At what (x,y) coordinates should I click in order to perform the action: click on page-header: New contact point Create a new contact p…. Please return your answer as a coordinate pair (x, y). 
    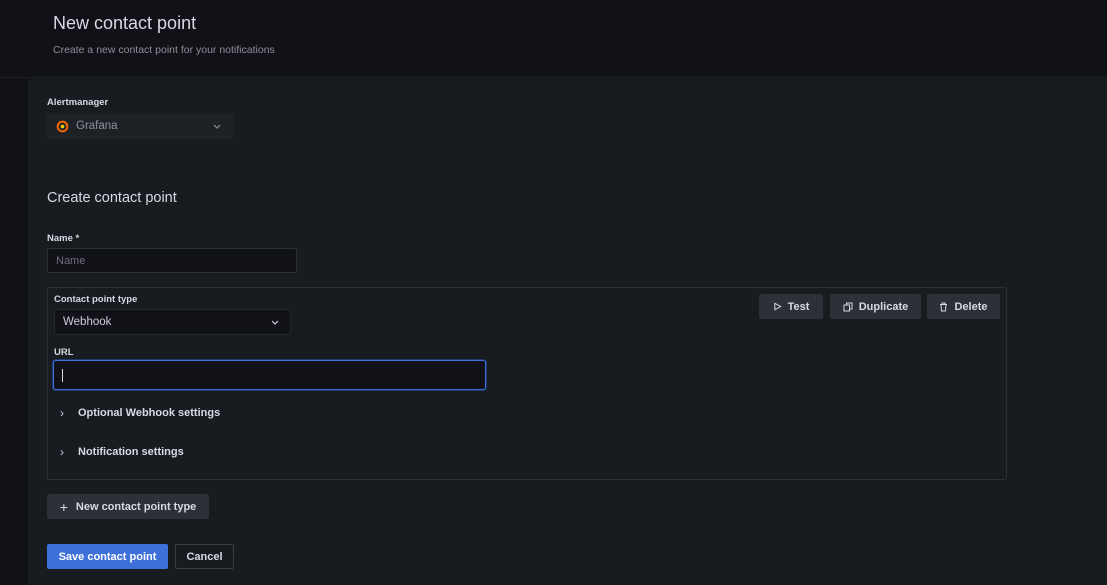
    Looking at the image, I should click on (553, 39).